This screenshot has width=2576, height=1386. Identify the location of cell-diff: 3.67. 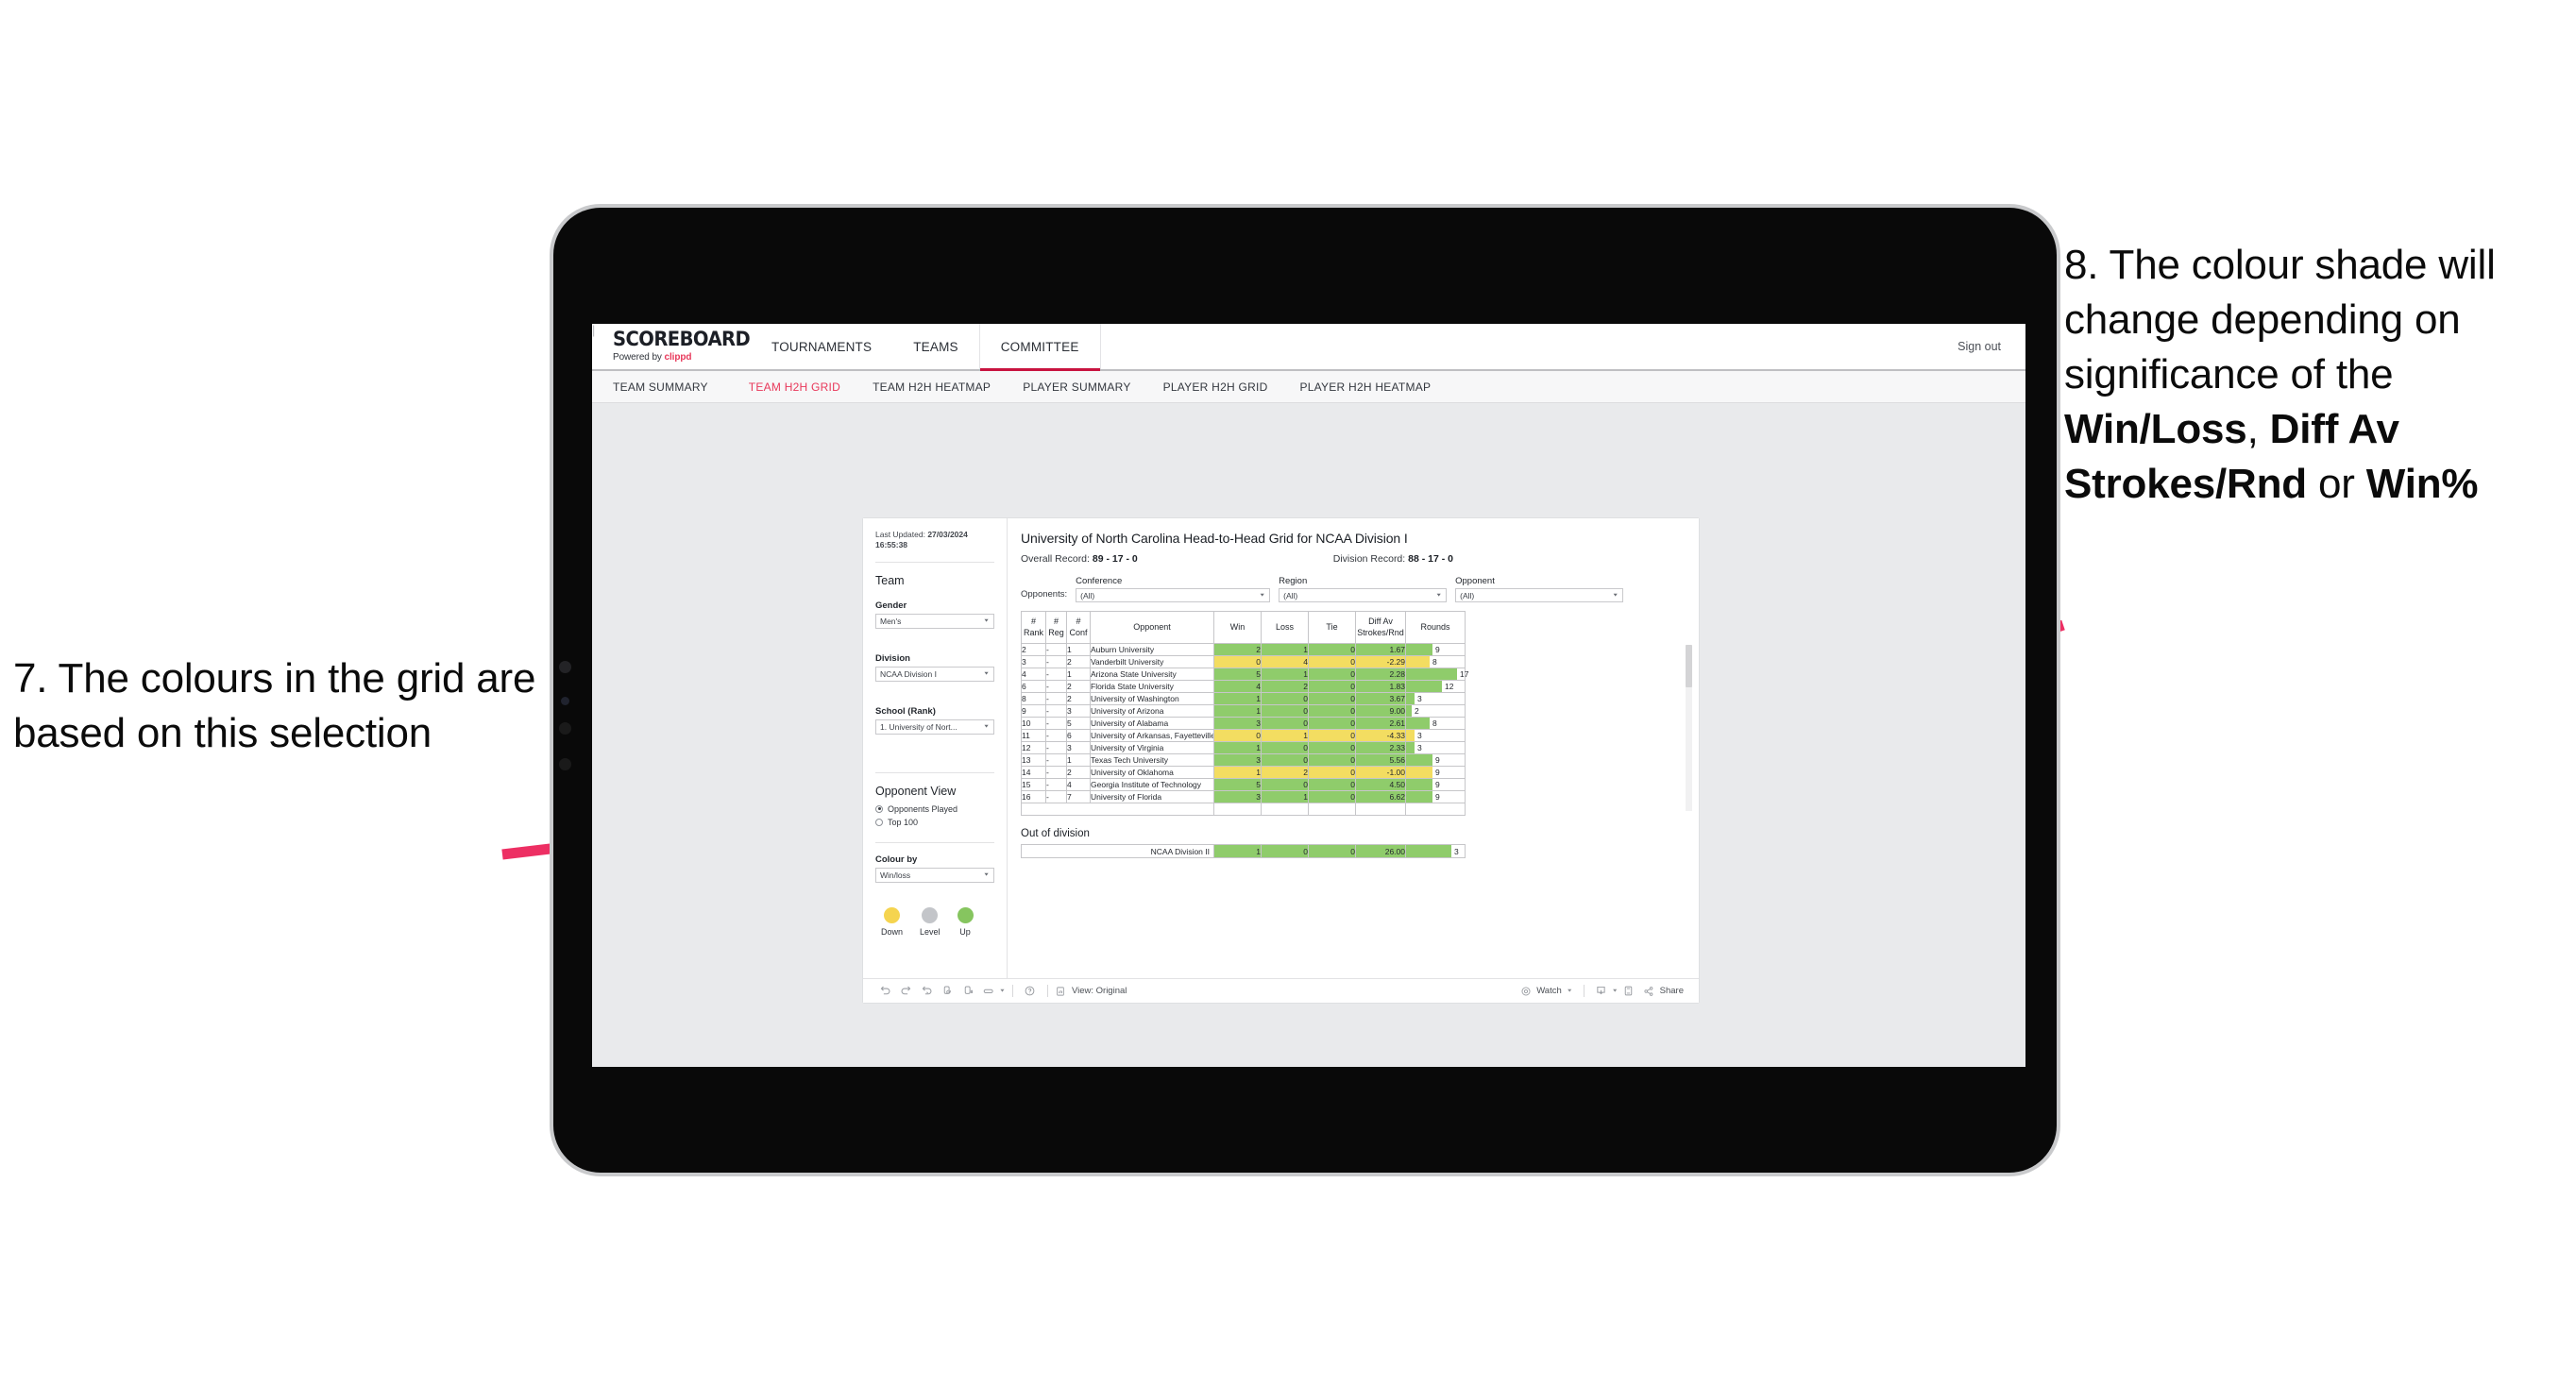
(1380, 698).